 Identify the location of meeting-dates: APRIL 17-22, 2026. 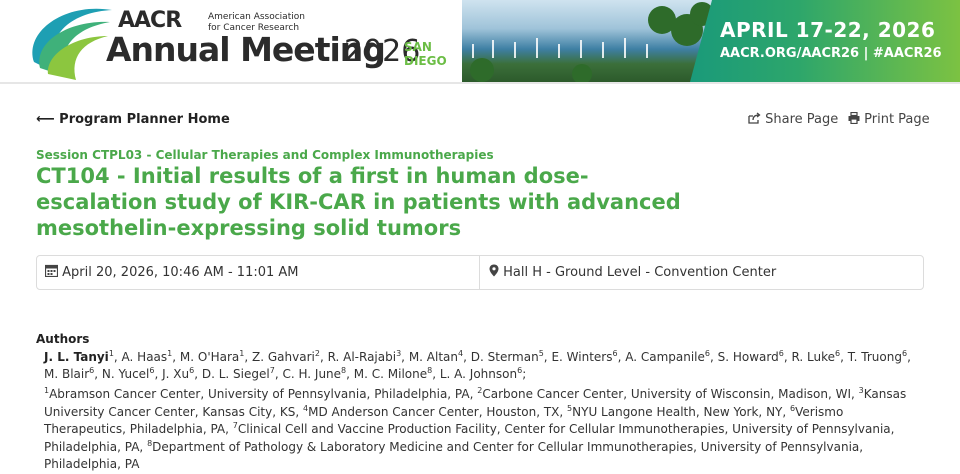
(828, 30).